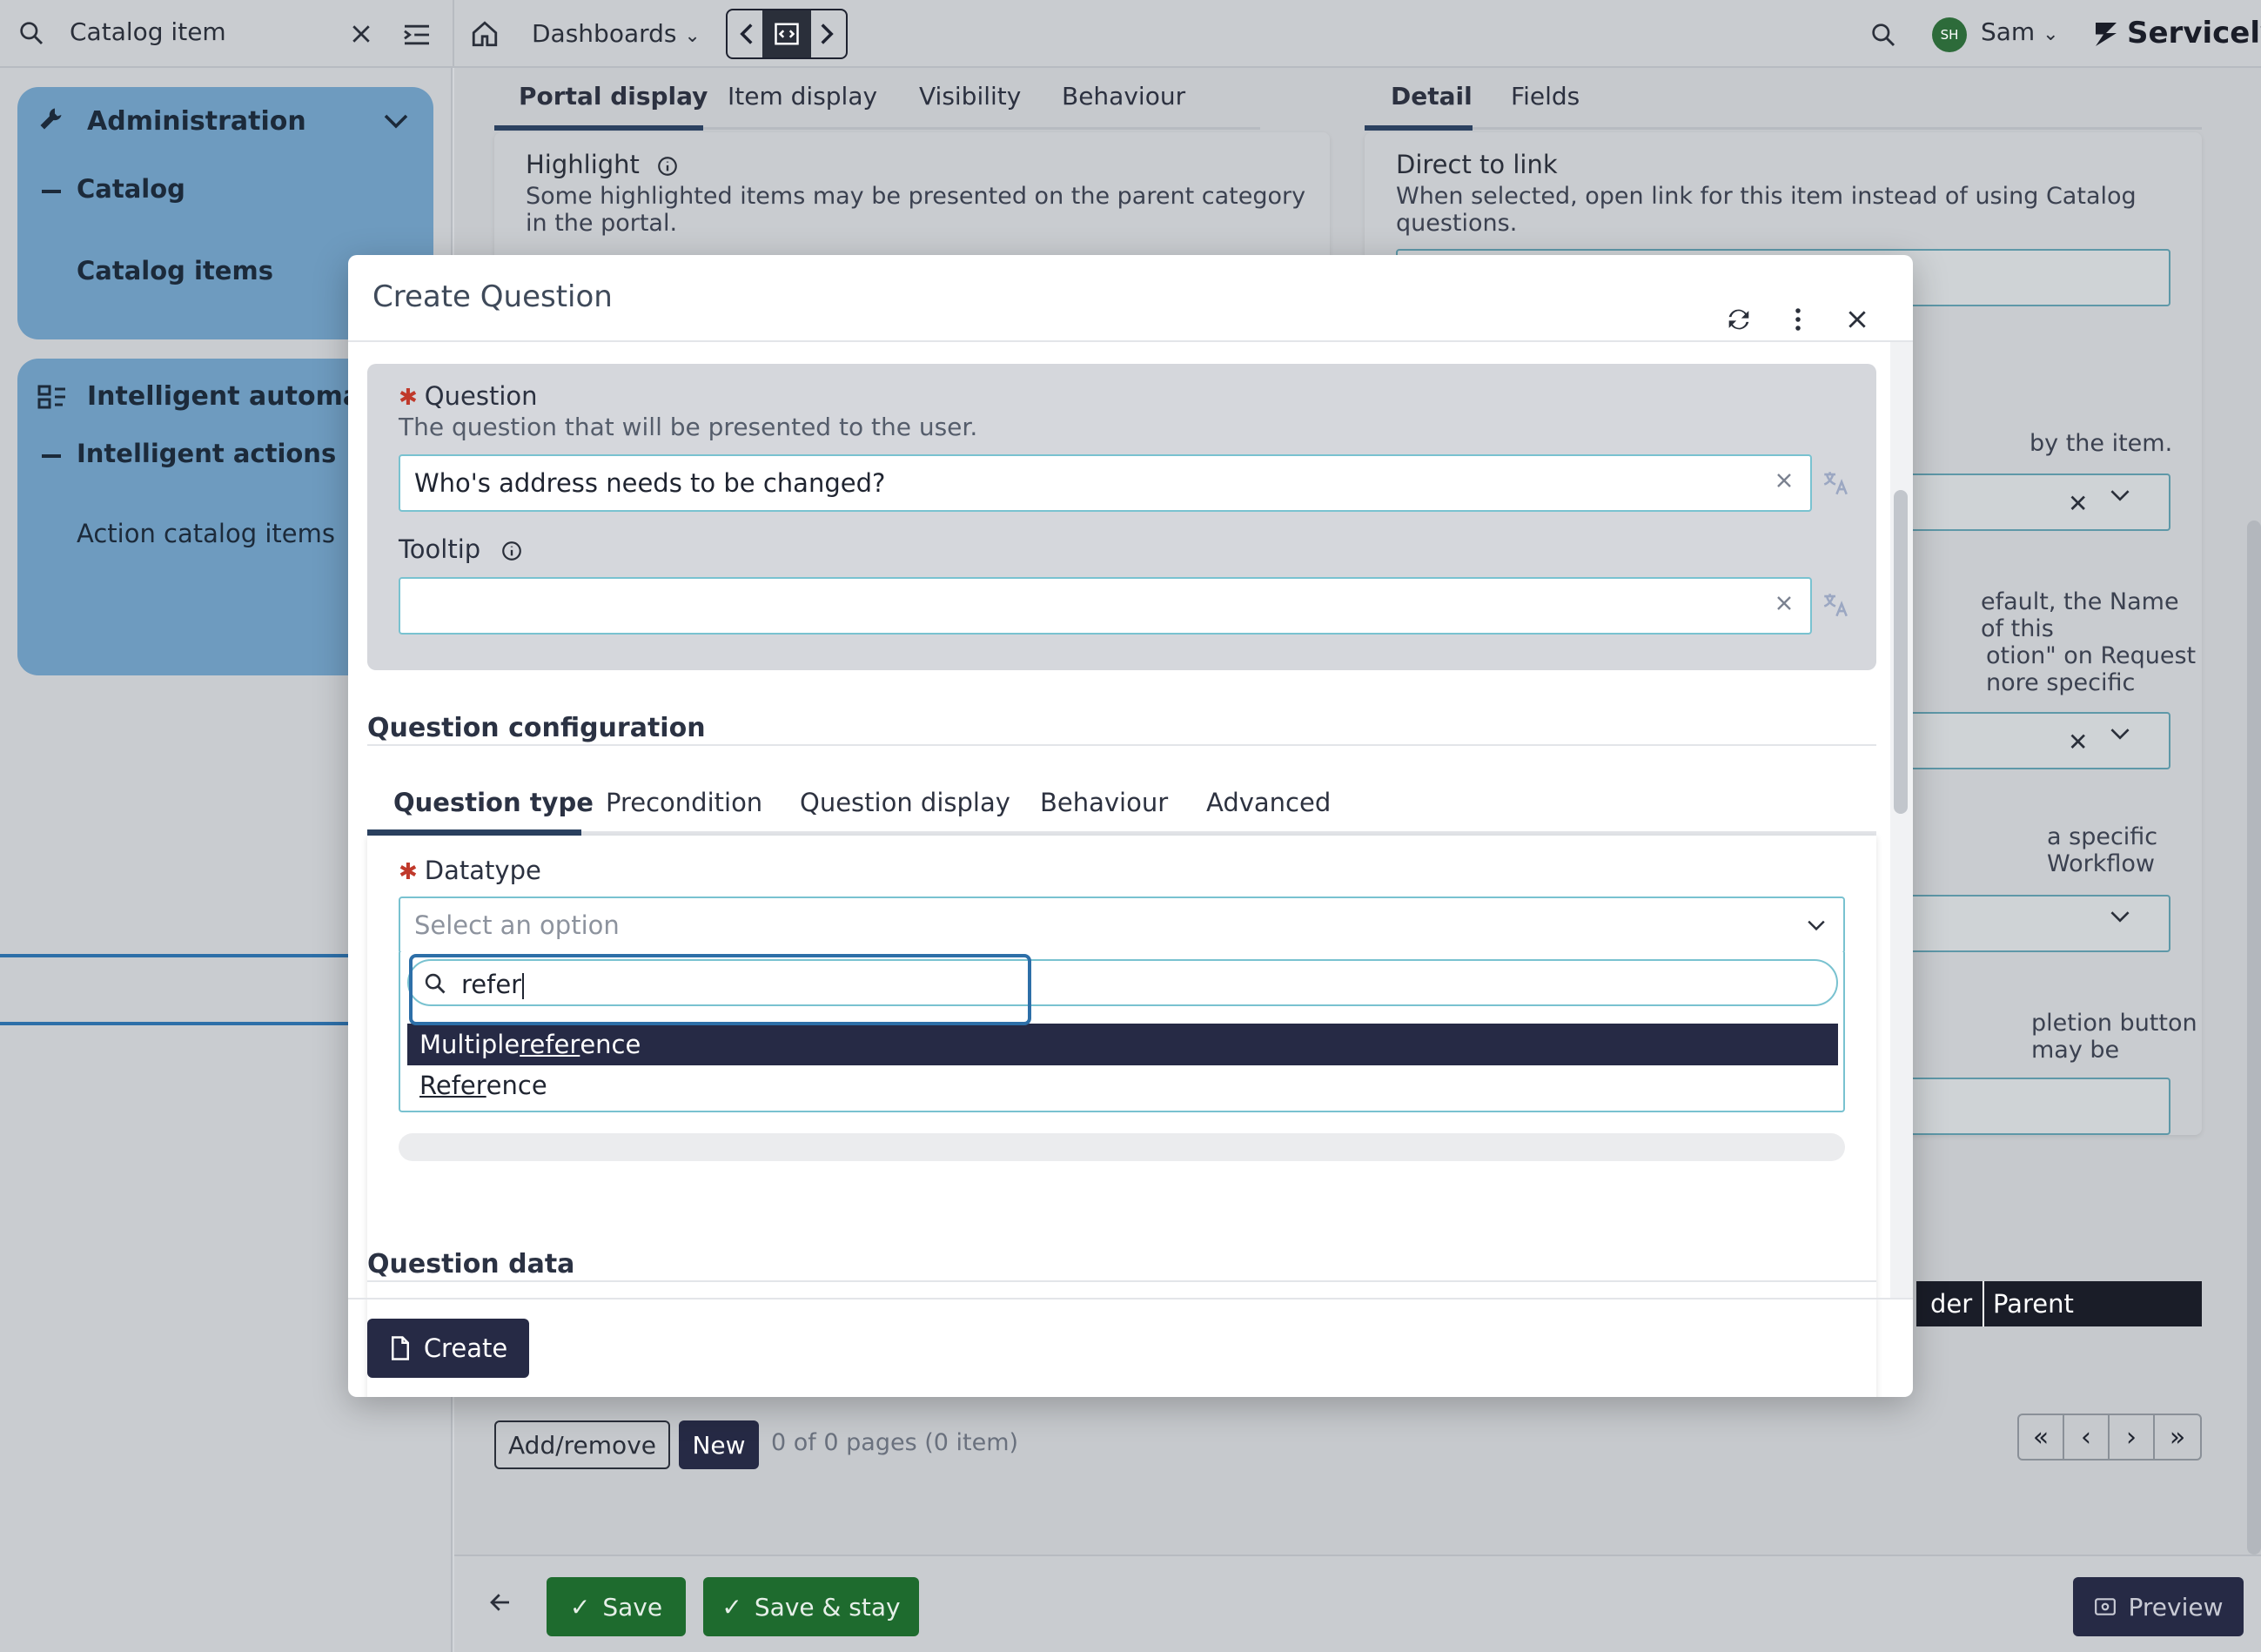  What do you see at coordinates (2042, 1437) in the screenshot?
I see `first-page-icon: «` at bounding box center [2042, 1437].